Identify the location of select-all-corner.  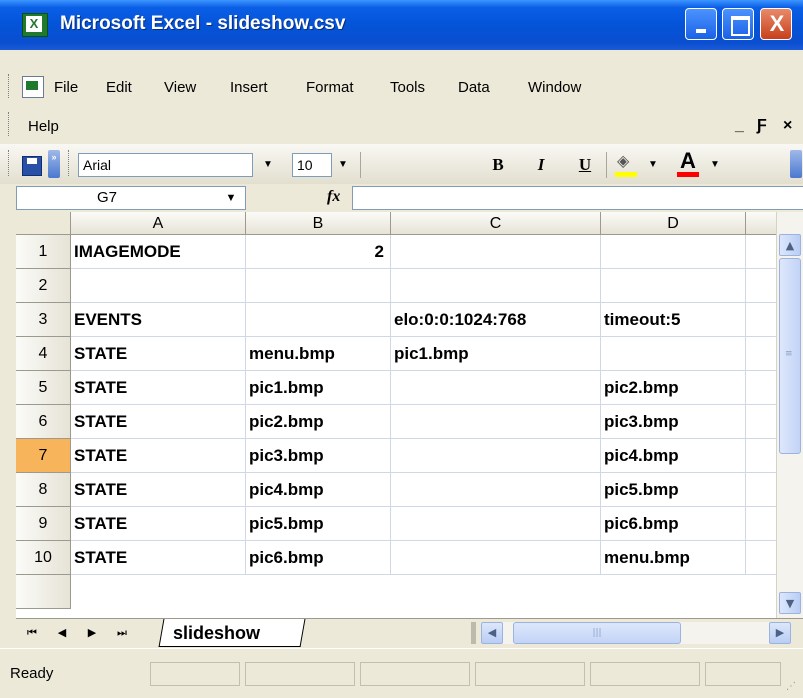
(43, 223).